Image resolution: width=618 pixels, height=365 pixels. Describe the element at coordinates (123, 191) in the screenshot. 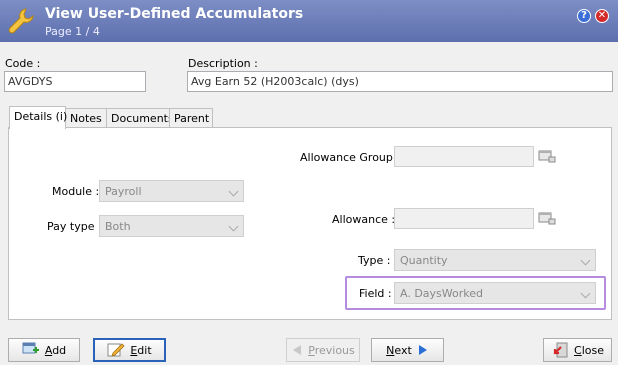

I see `module-value: Payroll` at that location.